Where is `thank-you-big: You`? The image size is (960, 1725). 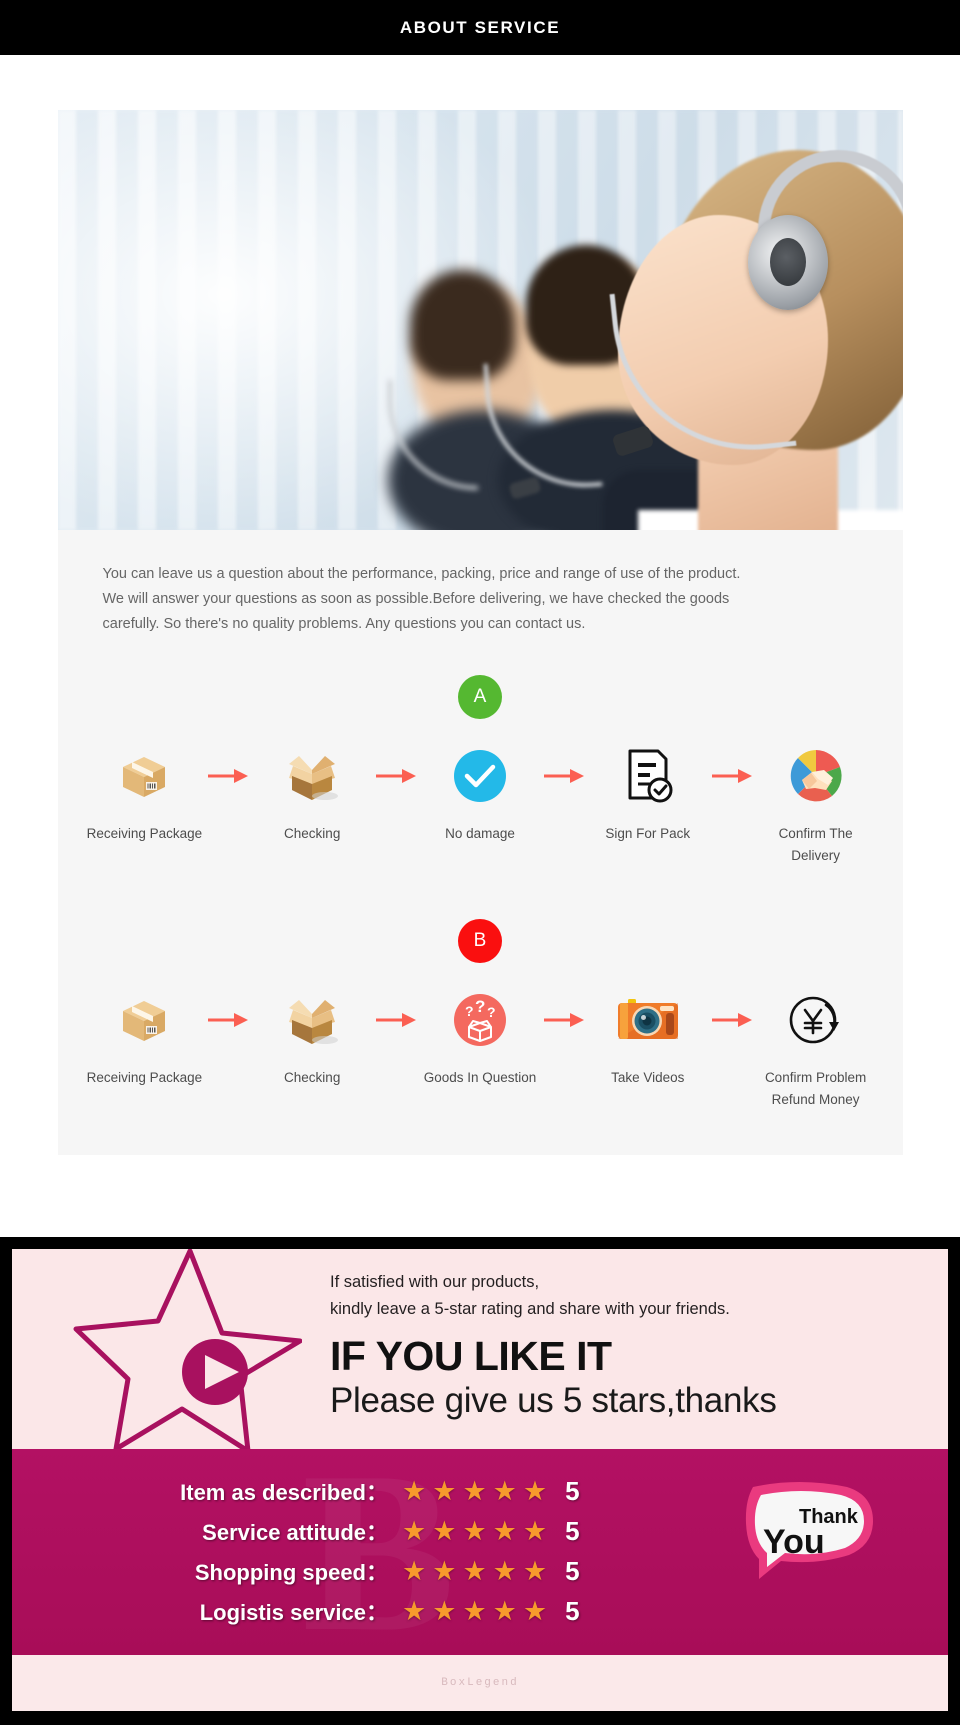
thank-you-big: You is located at coordinates (794, 1542).